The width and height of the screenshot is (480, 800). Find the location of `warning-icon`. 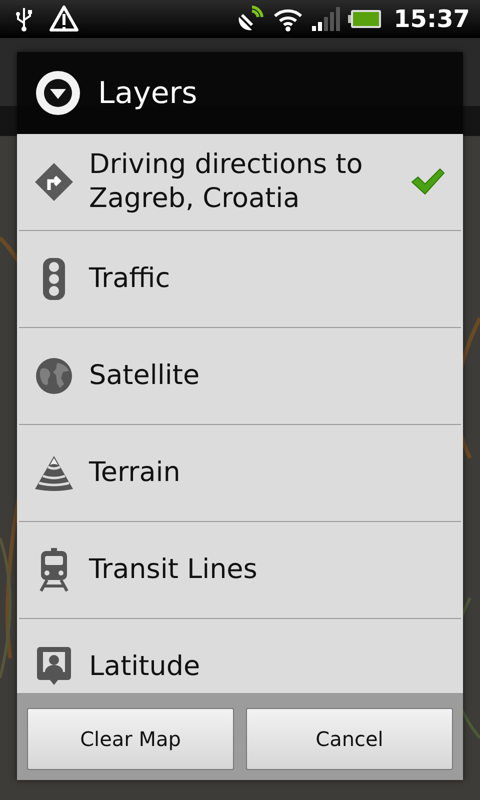

warning-icon is located at coordinates (64, 19).